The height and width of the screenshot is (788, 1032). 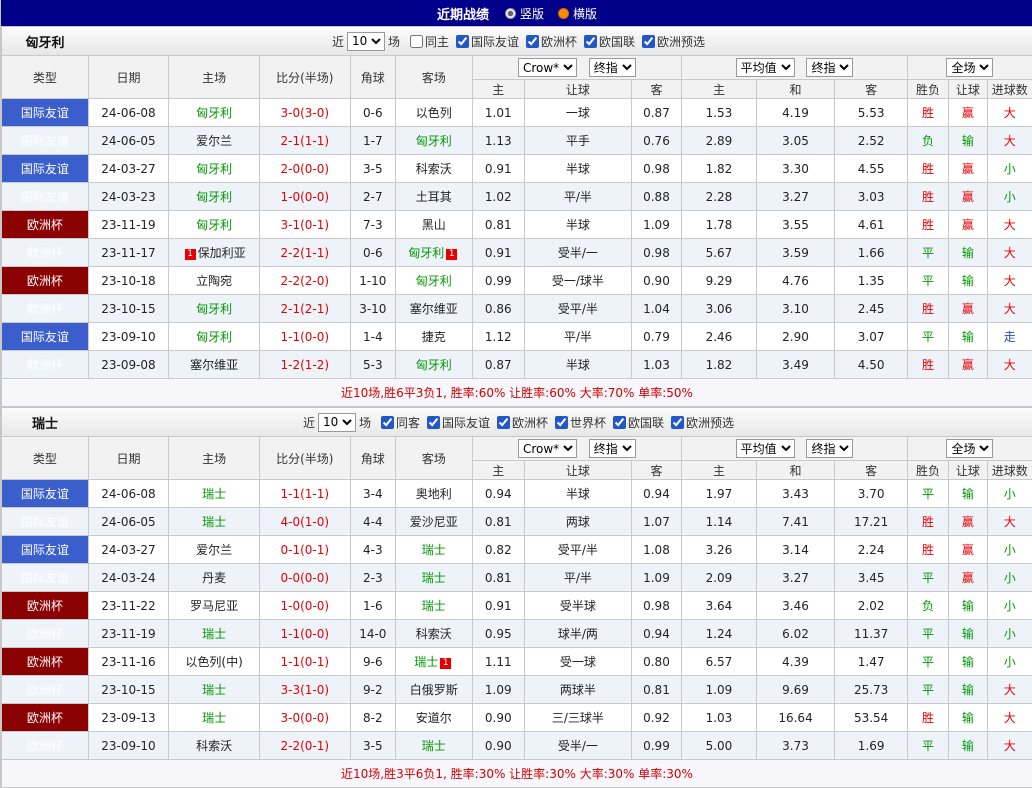 What do you see at coordinates (304, 746) in the screenshot?
I see `match-score: 2-2(0-1)` at bounding box center [304, 746].